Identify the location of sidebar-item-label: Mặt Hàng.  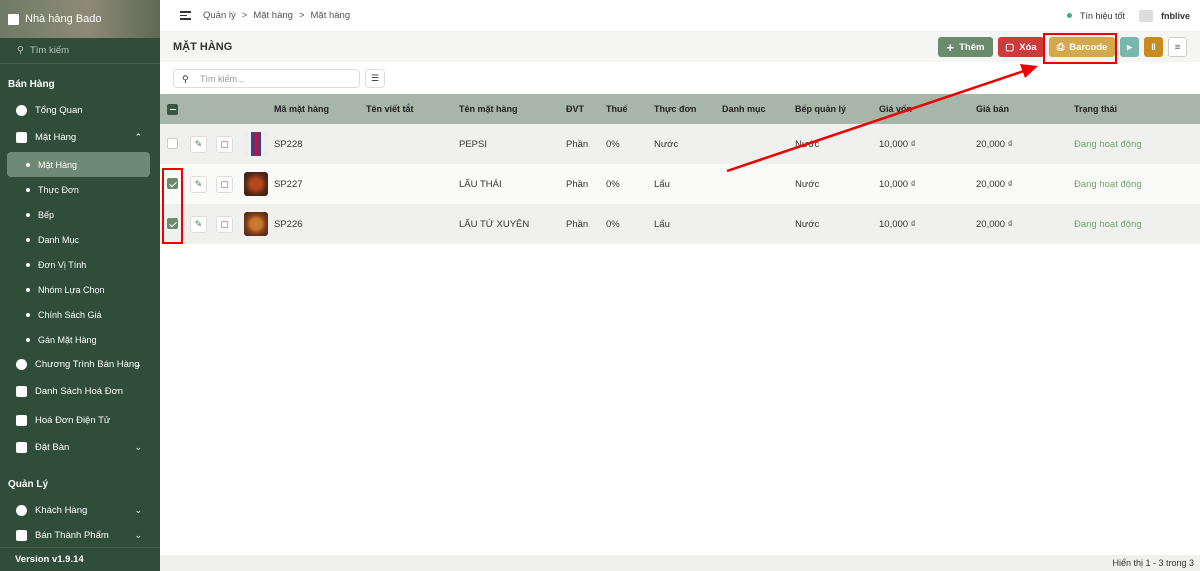
(56, 137).